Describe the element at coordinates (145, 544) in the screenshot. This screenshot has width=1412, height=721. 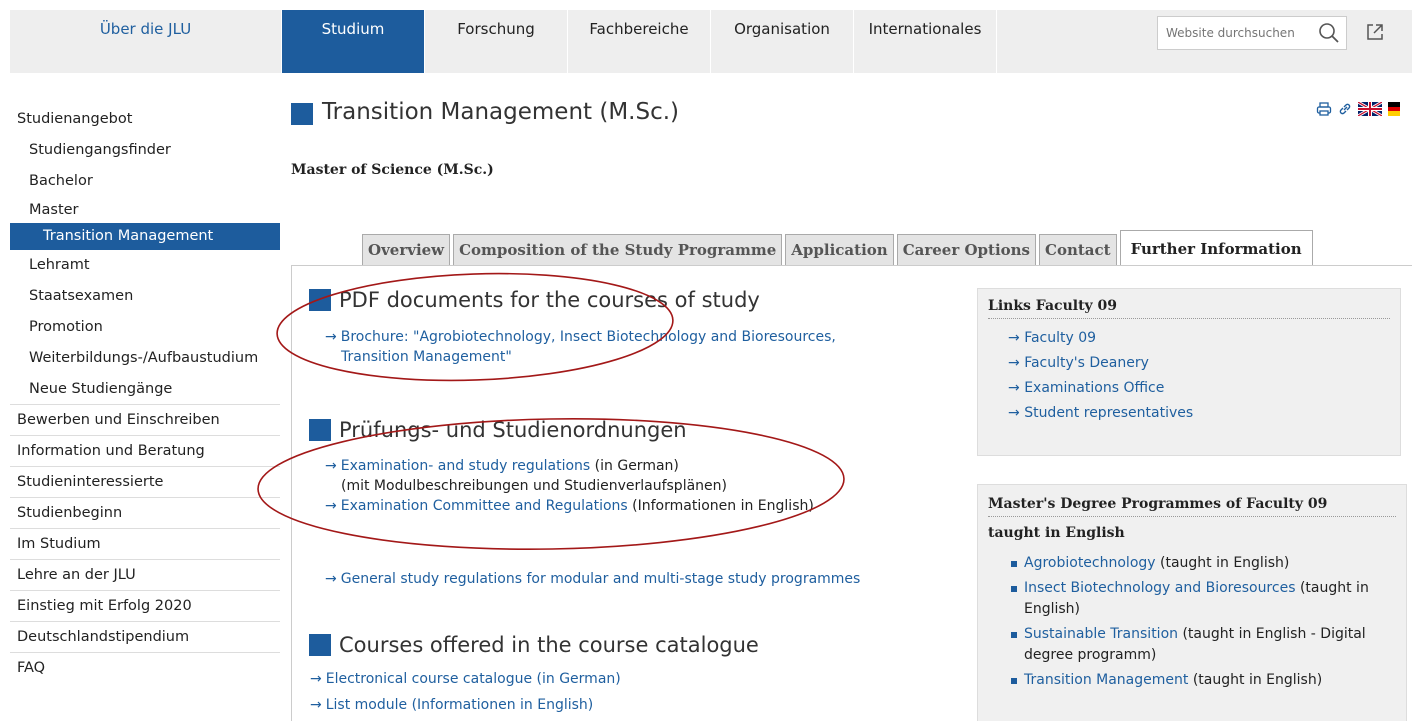
I see `sidebar-item-im-studium: Im Studium` at that location.